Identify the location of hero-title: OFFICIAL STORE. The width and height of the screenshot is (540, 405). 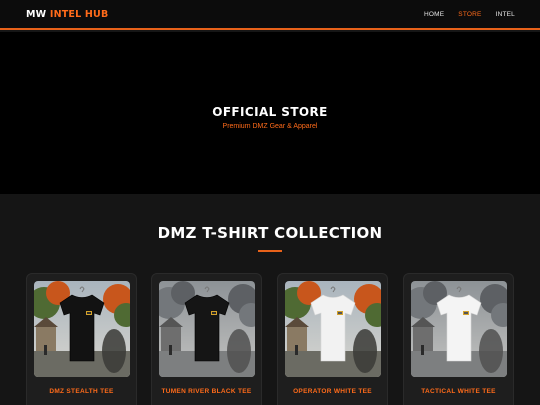
(270, 111).